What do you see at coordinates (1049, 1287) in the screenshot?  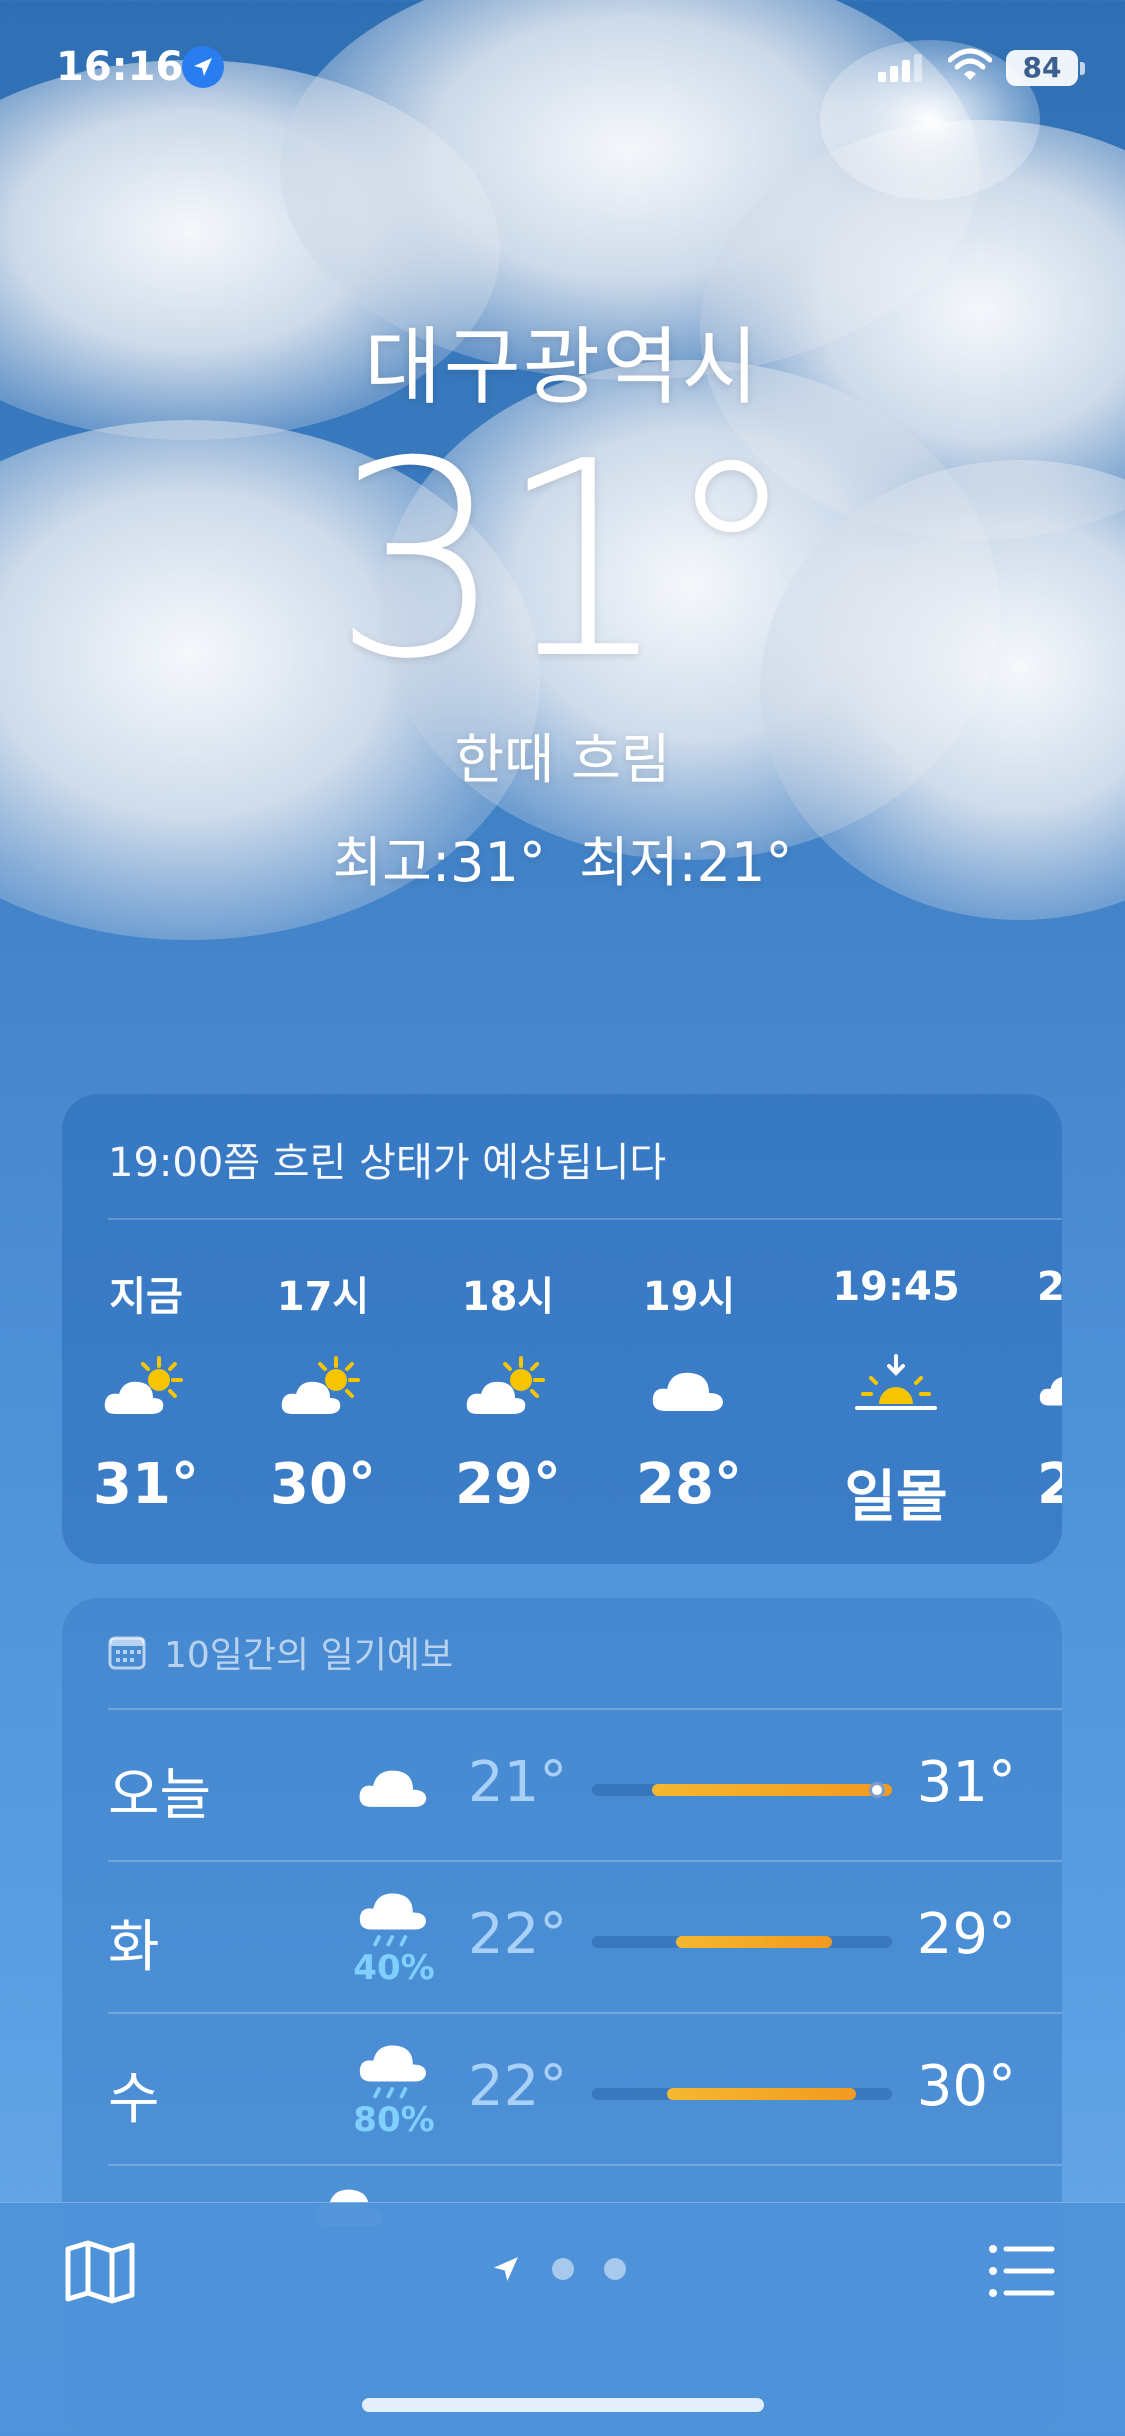 I see `hour-label: 2` at bounding box center [1049, 1287].